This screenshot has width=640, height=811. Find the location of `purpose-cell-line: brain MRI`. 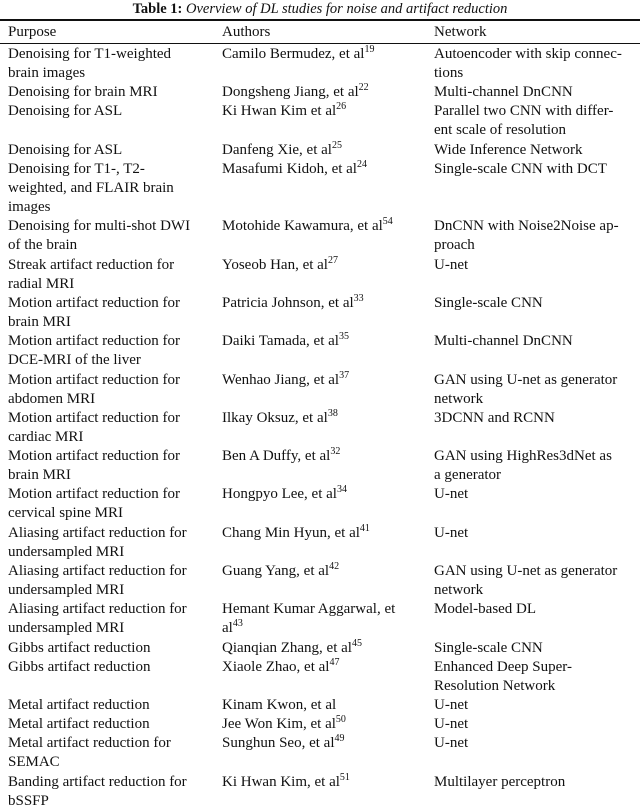

purpose-cell-line: brain MRI is located at coordinates (39, 475).